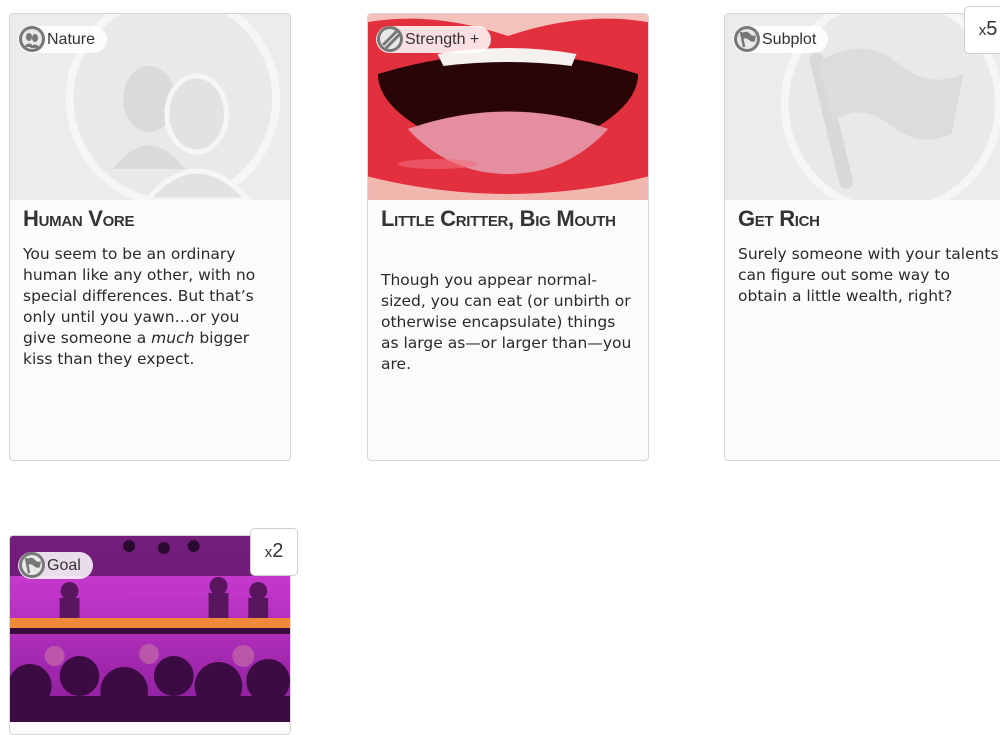 This screenshot has width=1000, height=735. What do you see at coordinates (982, 30) in the screenshot?
I see `card-count-badge: x5` at bounding box center [982, 30].